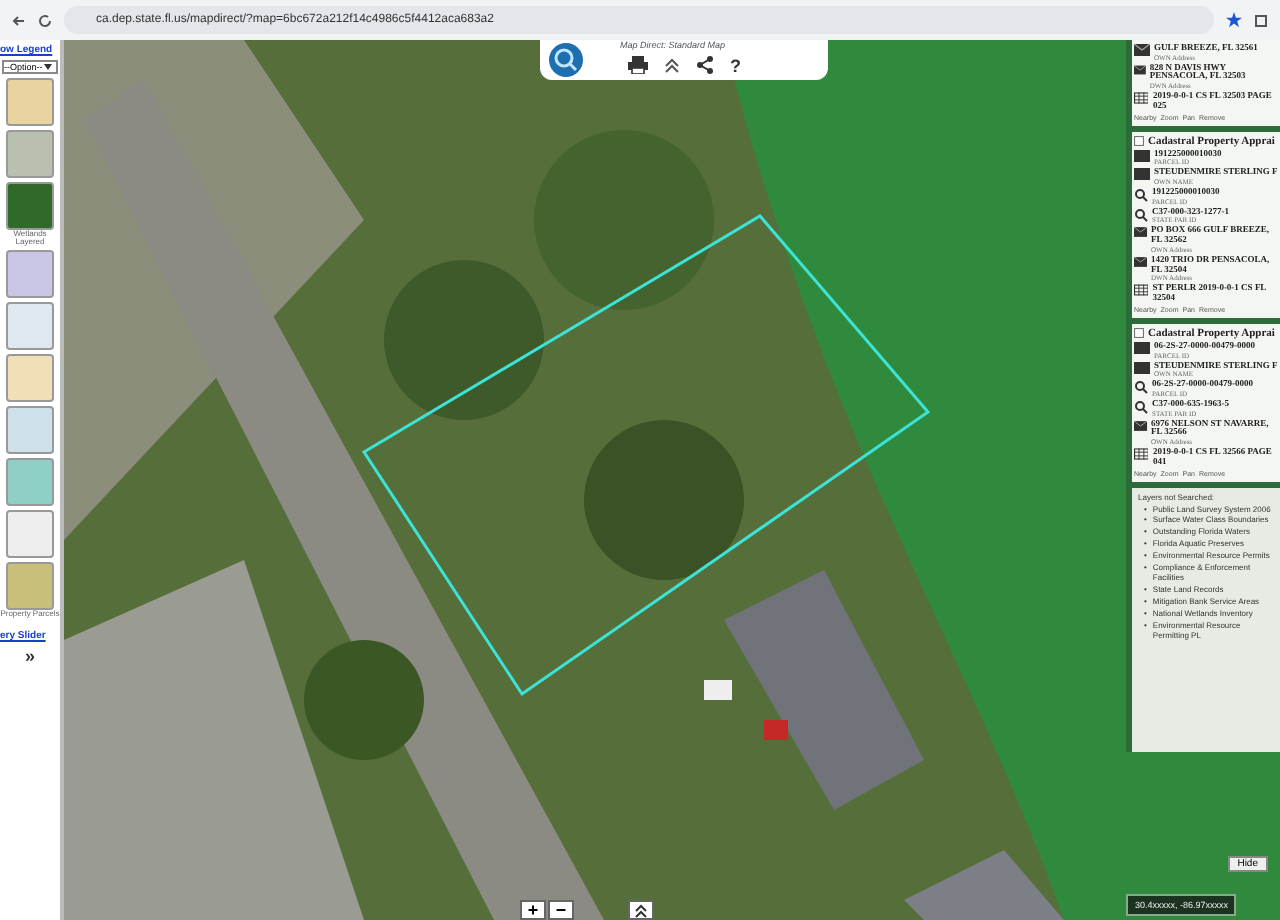 The image size is (1280, 920). Describe the element at coordinates (19, 20) in the screenshot. I see `back-icon` at that location.